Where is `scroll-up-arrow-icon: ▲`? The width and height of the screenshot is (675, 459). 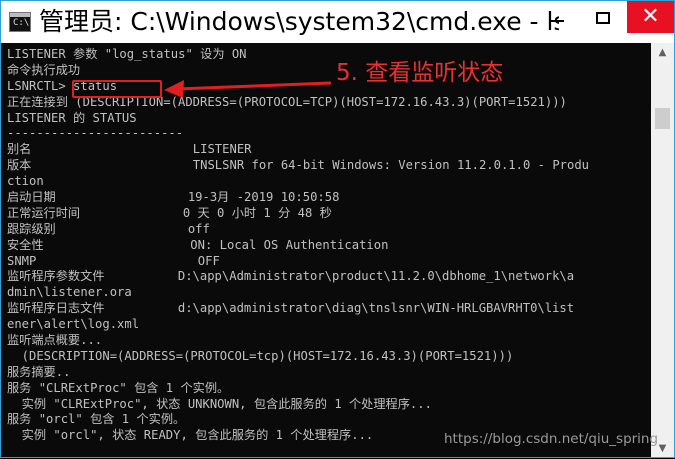 scroll-up-arrow-icon: ▲ is located at coordinates (662, 52).